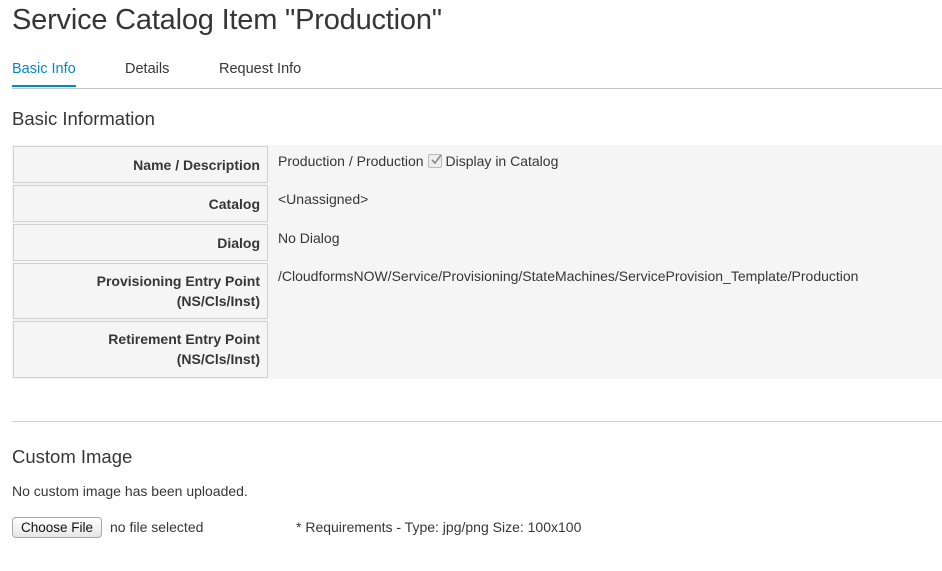 The width and height of the screenshot is (942, 571). What do you see at coordinates (218, 301) in the screenshot?
I see `provisioning-entry-point-line2: (NS/Cls/Inst)` at bounding box center [218, 301].